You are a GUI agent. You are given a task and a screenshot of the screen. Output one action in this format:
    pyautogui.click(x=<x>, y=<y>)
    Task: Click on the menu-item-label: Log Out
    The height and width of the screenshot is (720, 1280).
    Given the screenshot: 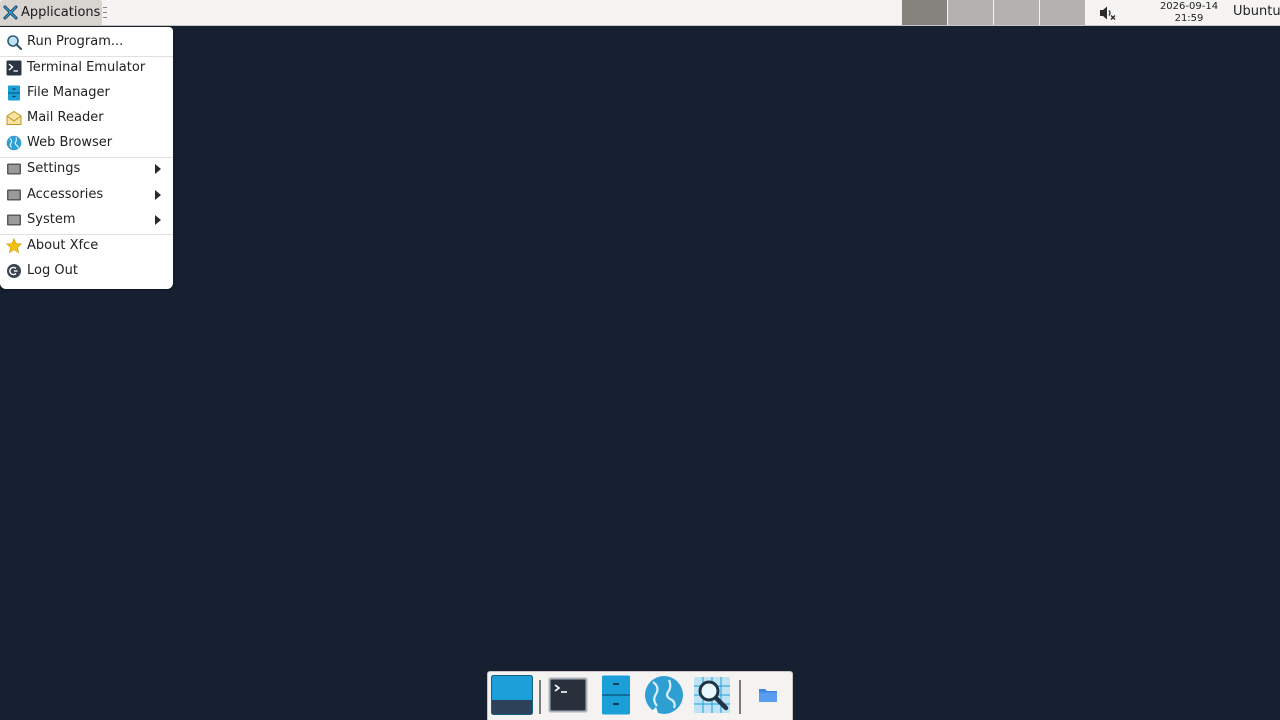 What is the action you would take?
    pyautogui.click(x=52, y=270)
    